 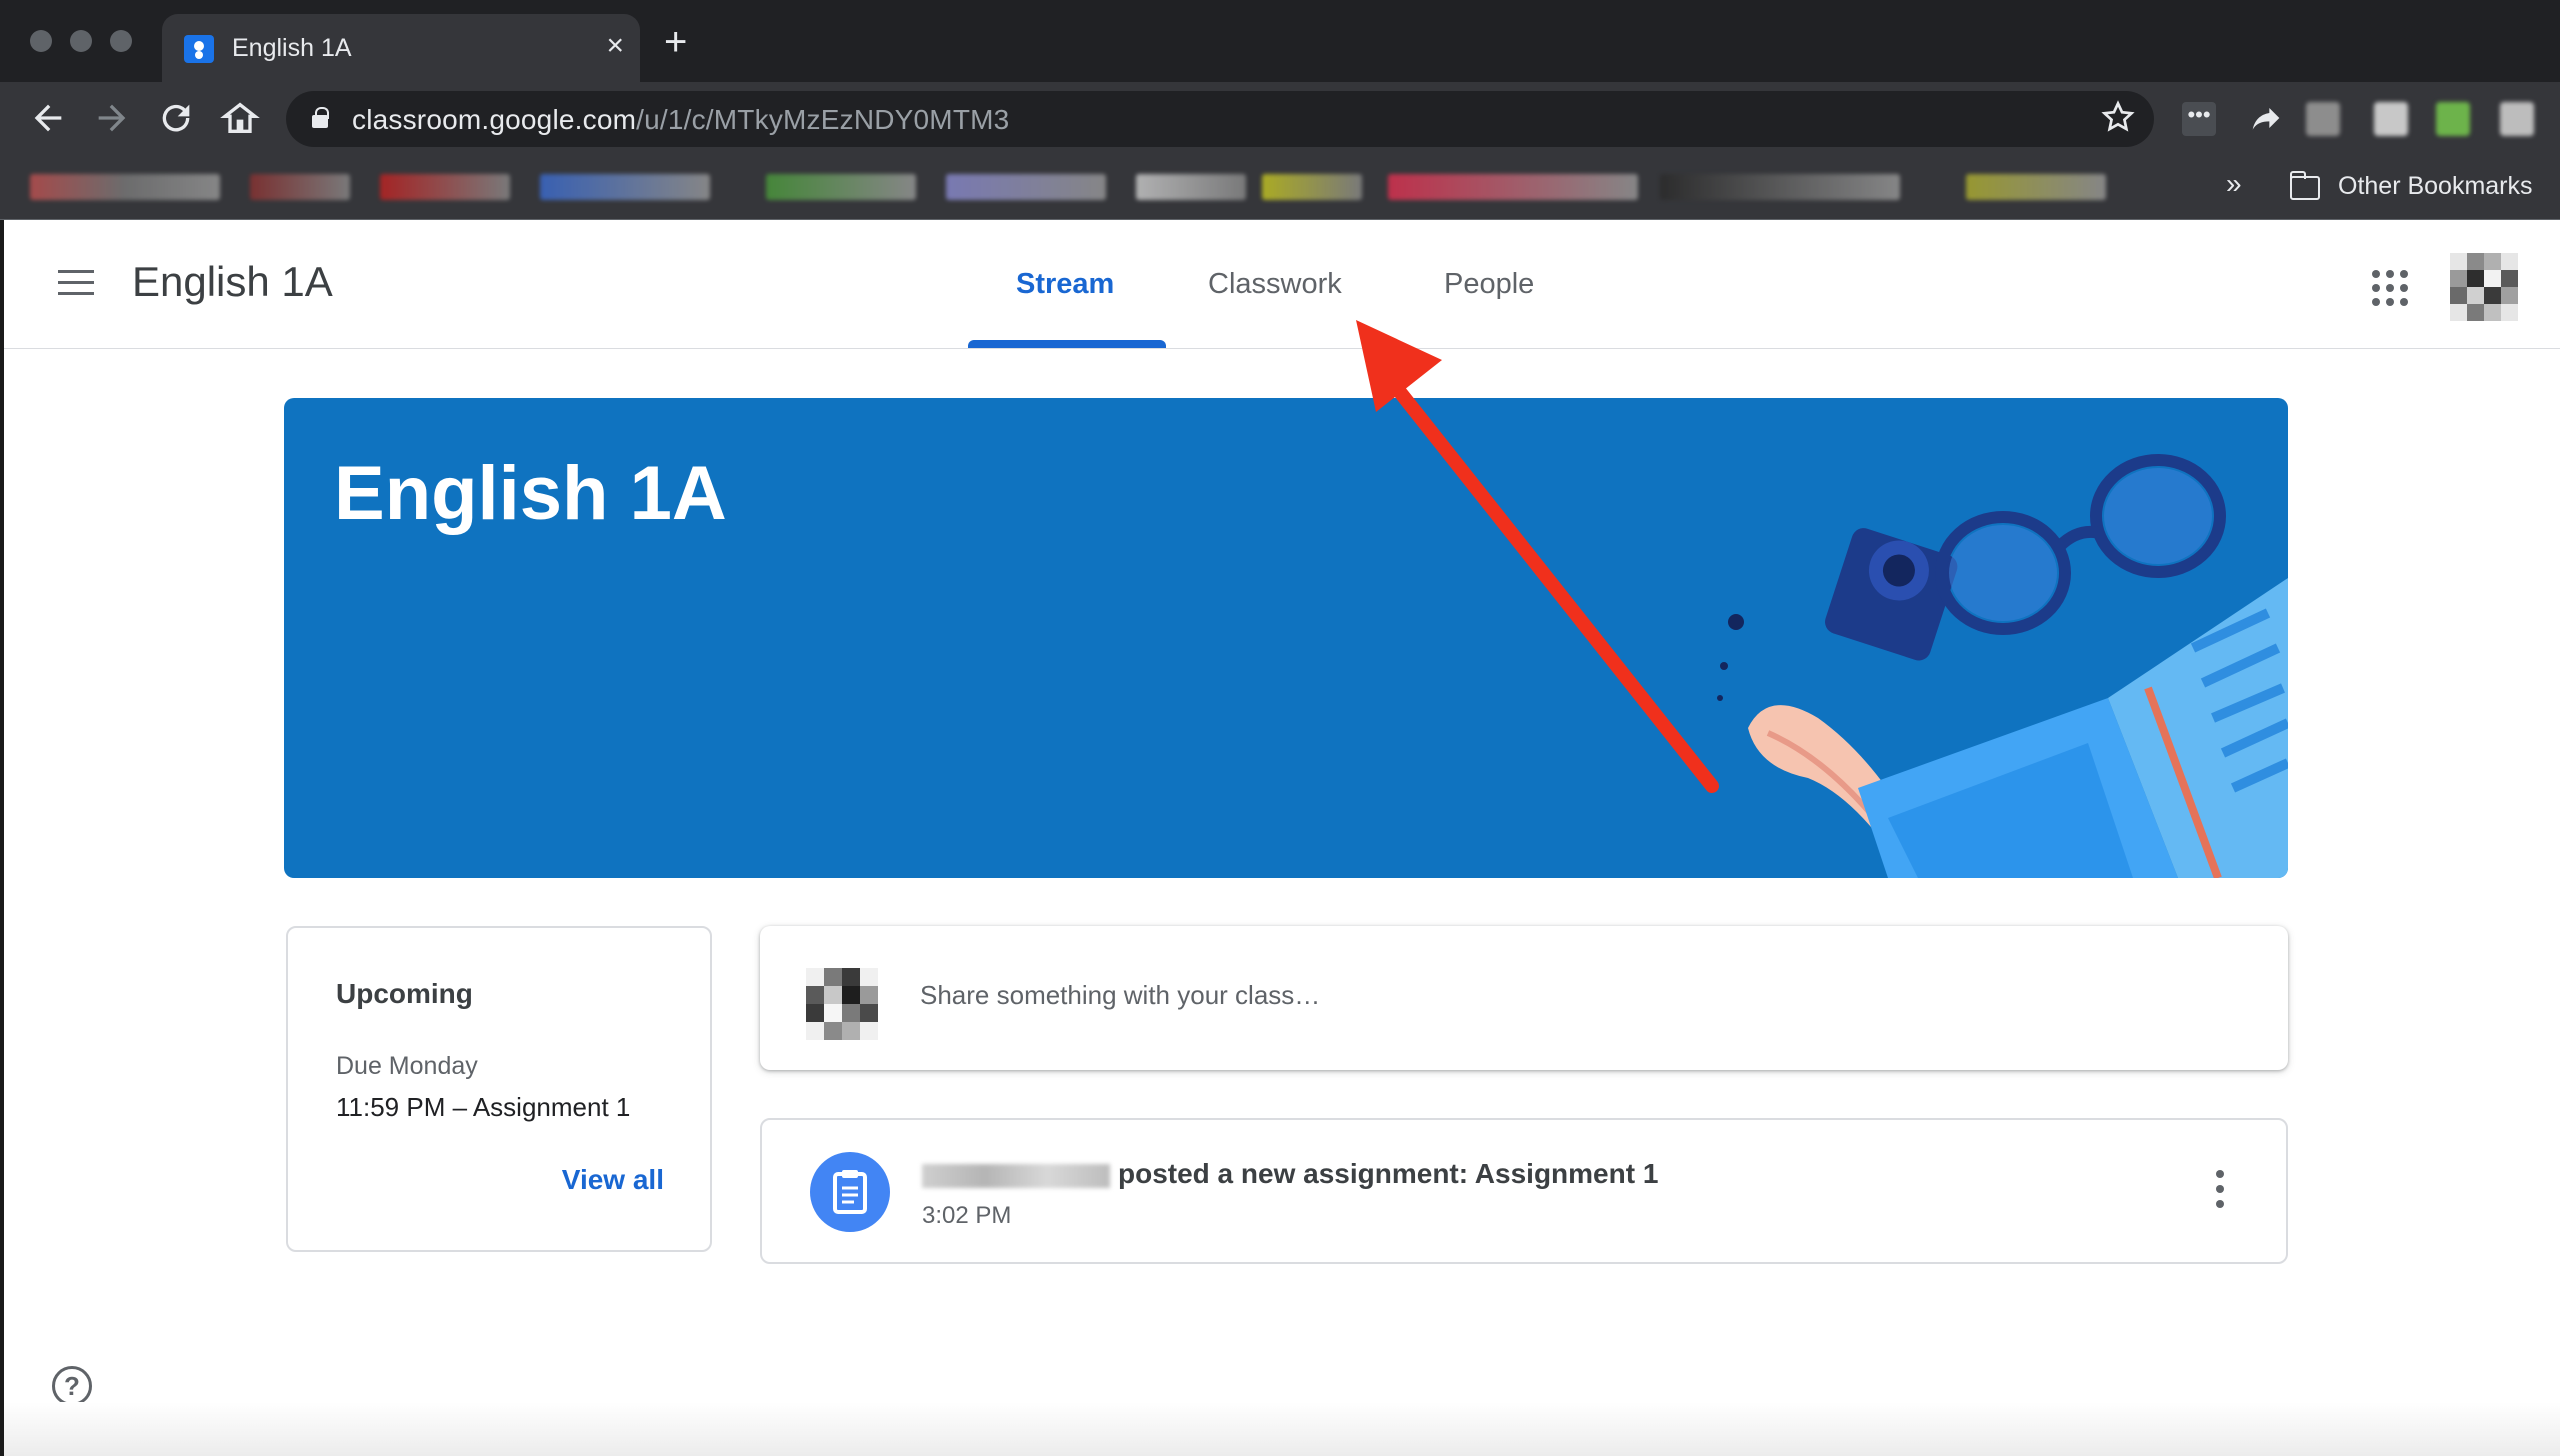 What do you see at coordinates (850, 1192) in the screenshot?
I see `assignment-icon` at bounding box center [850, 1192].